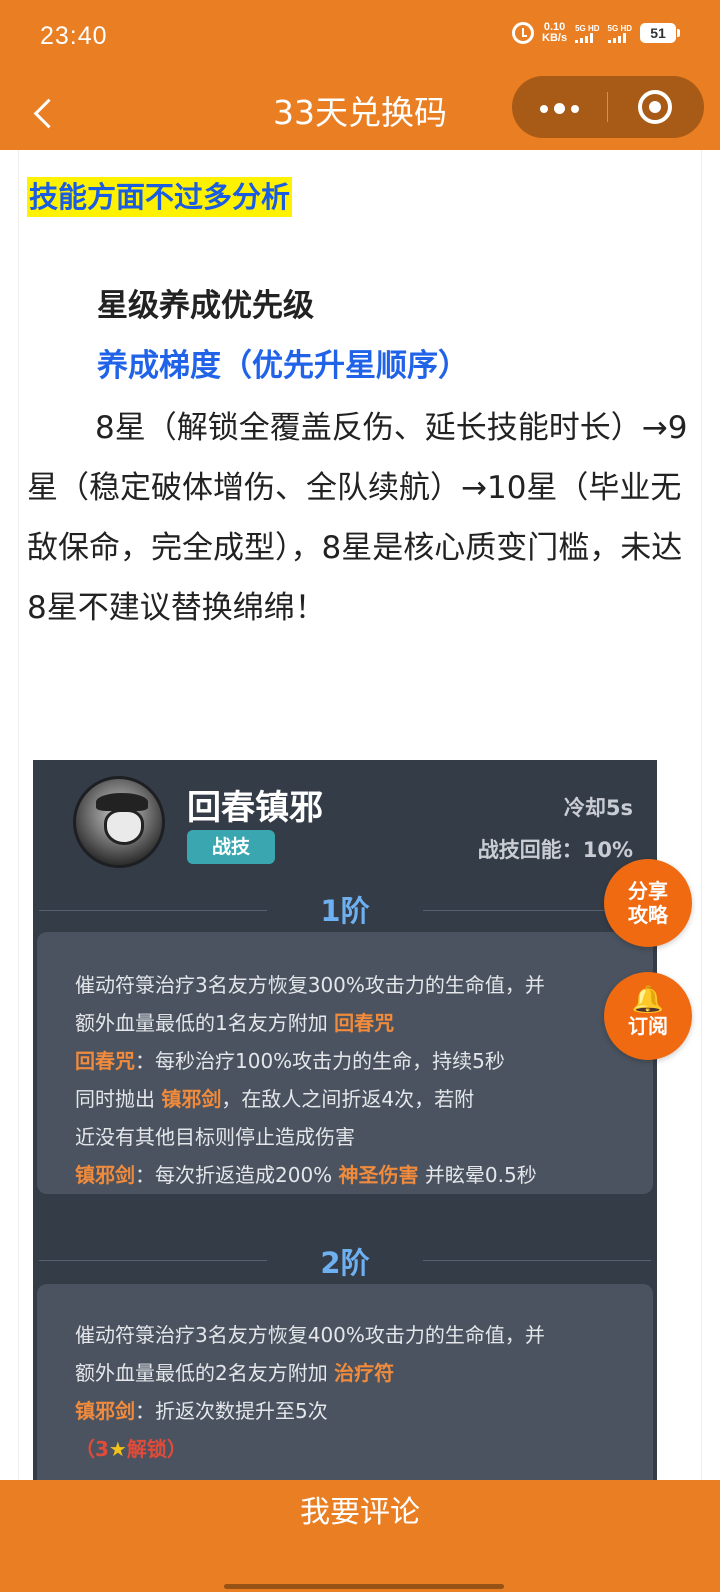 This screenshot has width=720, height=1592. What do you see at coordinates (215, 1137) in the screenshot?
I see `tier-line: 近没有其他目标则停止造成伤害` at bounding box center [215, 1137].